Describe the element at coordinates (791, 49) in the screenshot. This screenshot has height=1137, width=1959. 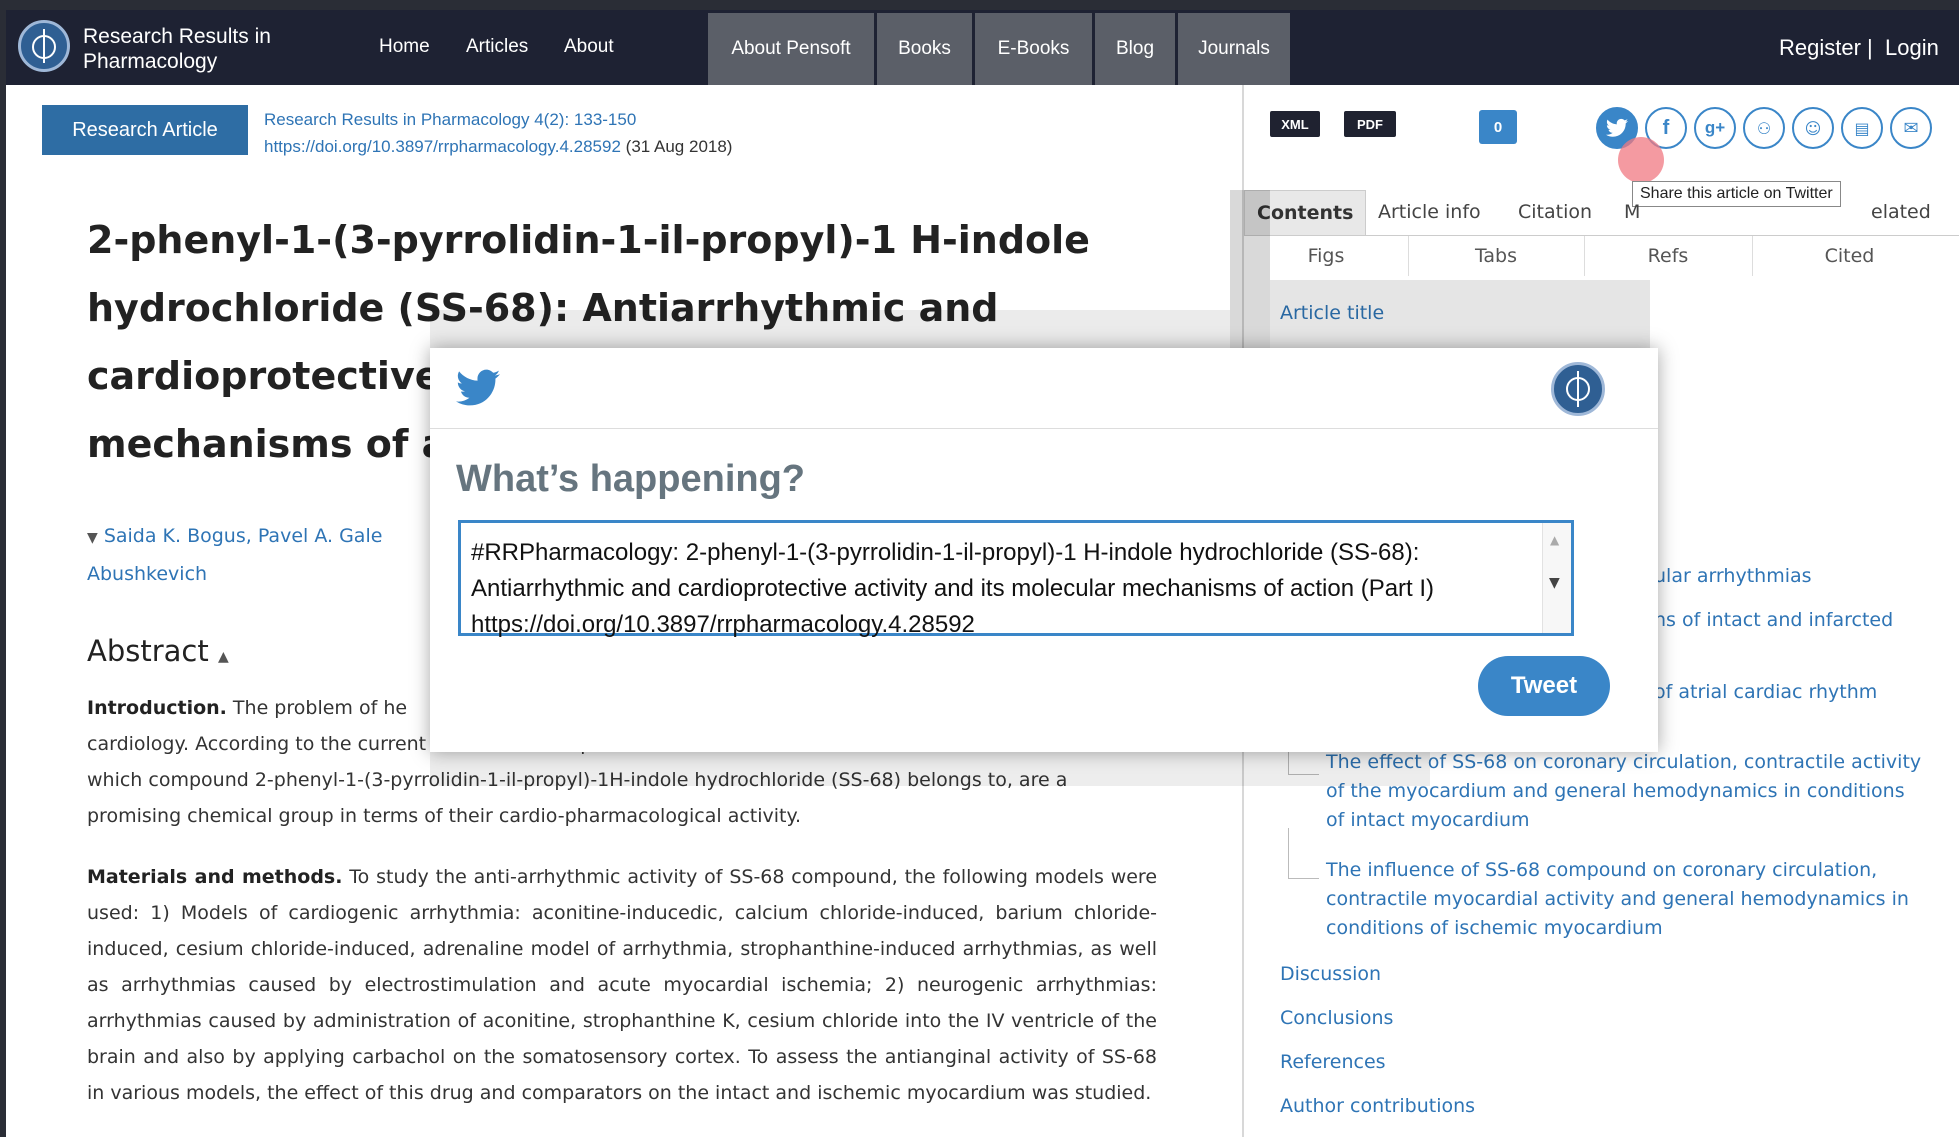
I see `nav-about-pensoft: About Pensoft` at that location.